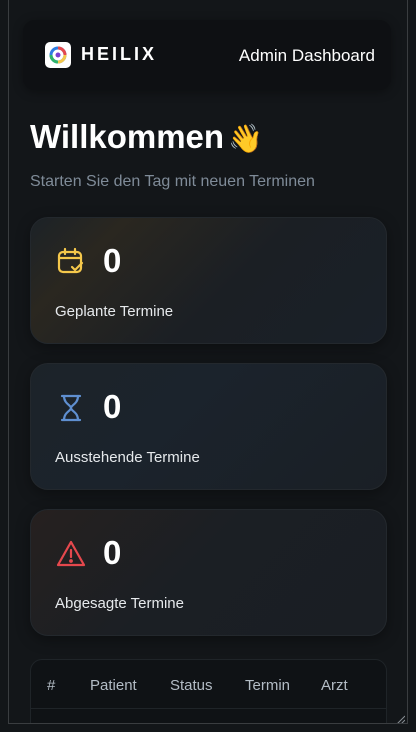 The width and height of the screenshot is (416, 732). I want to click on stat-card-scheduled: 0 Geplante Termine, so click(208, 280).